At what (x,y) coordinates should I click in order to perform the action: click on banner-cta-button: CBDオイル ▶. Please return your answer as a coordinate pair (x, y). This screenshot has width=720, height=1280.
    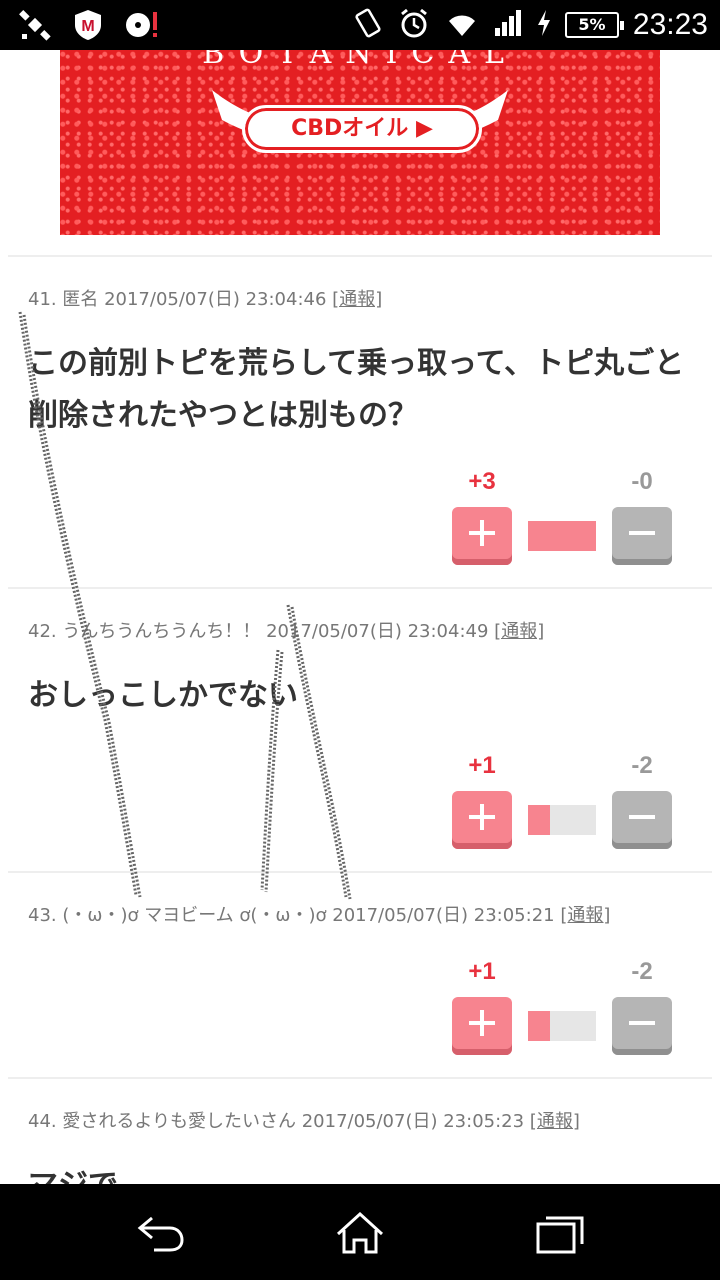
    Looking at the image, I should click on (362, 129).